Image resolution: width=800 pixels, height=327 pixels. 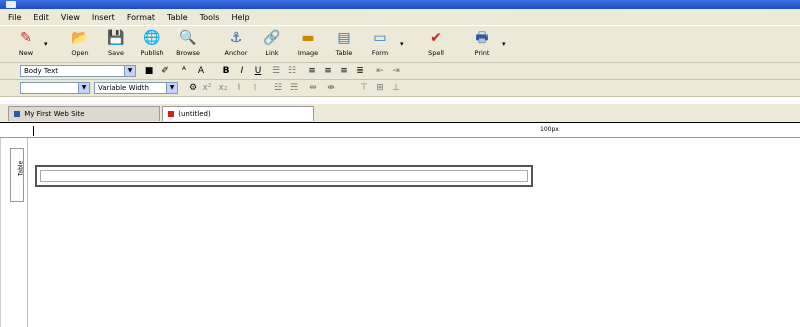 What do you see at coordinates (207, 88) in the screenshot?
I see `superscript-icon: x²` at bounding box center [207, 88].